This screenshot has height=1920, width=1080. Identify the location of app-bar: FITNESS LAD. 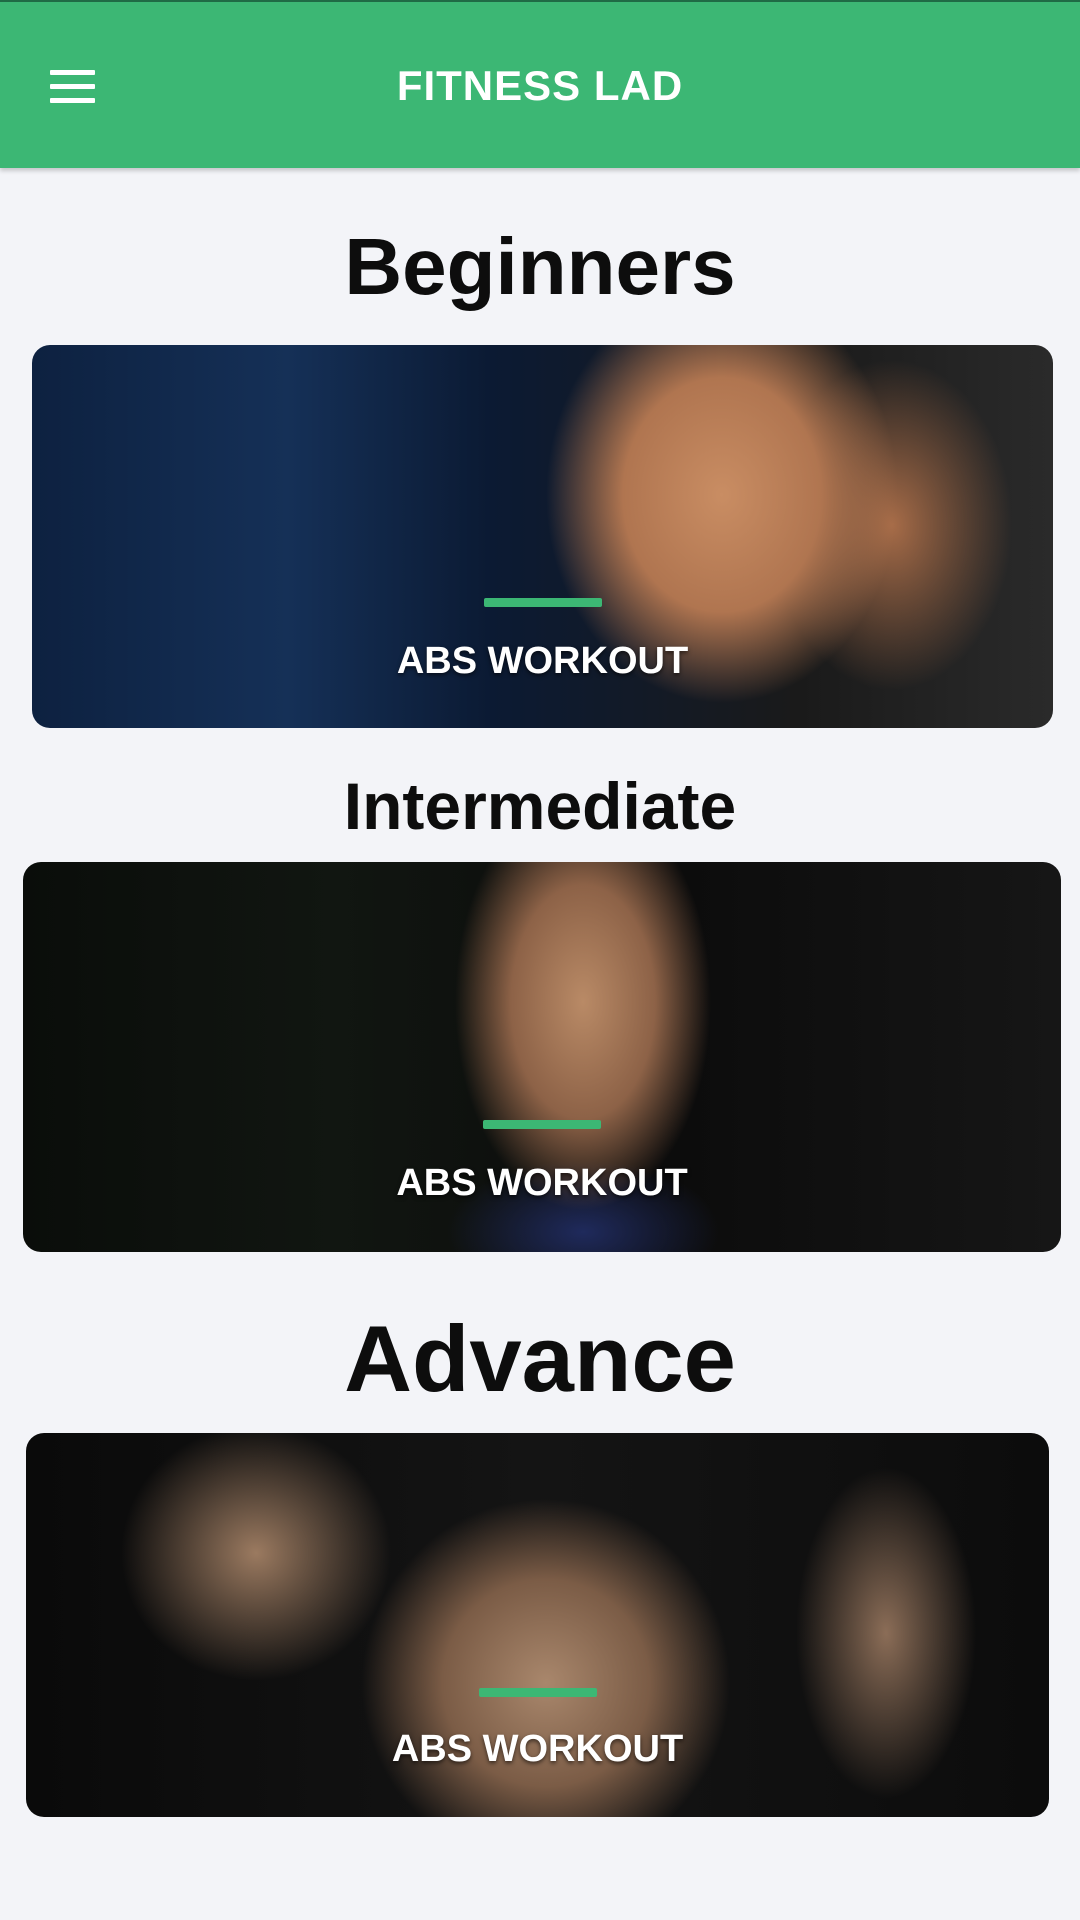
(540, 84).